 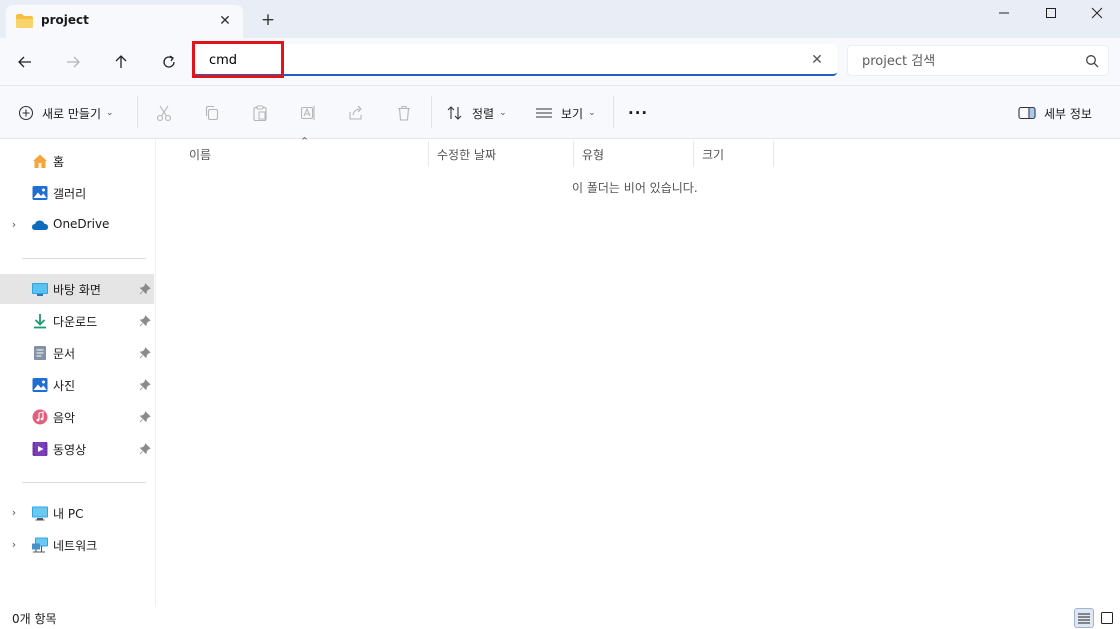 I want to click on status-bar: 0개 항목, so click(x=560, y=618).